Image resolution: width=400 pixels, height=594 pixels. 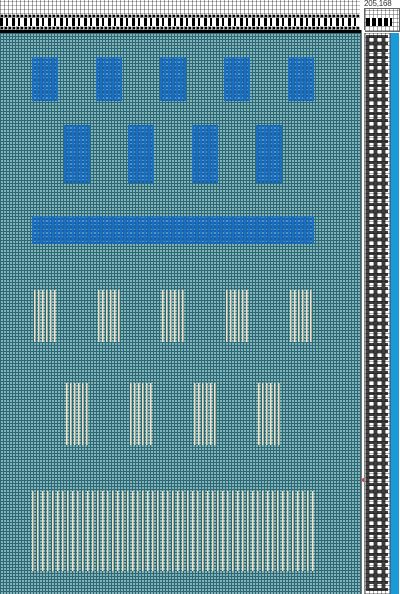 I want to click on cursor-counter: 205,168, so click(x=378, y=4).